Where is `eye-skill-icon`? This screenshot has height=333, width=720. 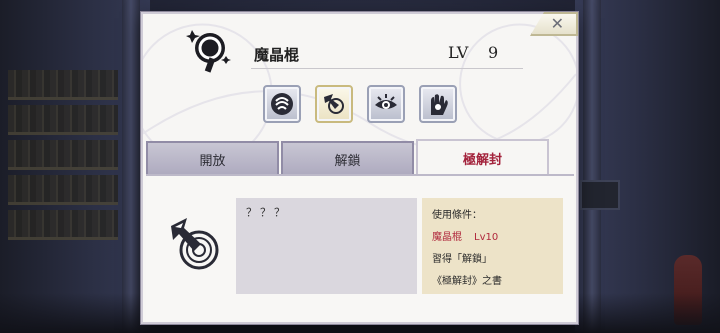 eye-skill-icon is located at coordinates (386, 101).